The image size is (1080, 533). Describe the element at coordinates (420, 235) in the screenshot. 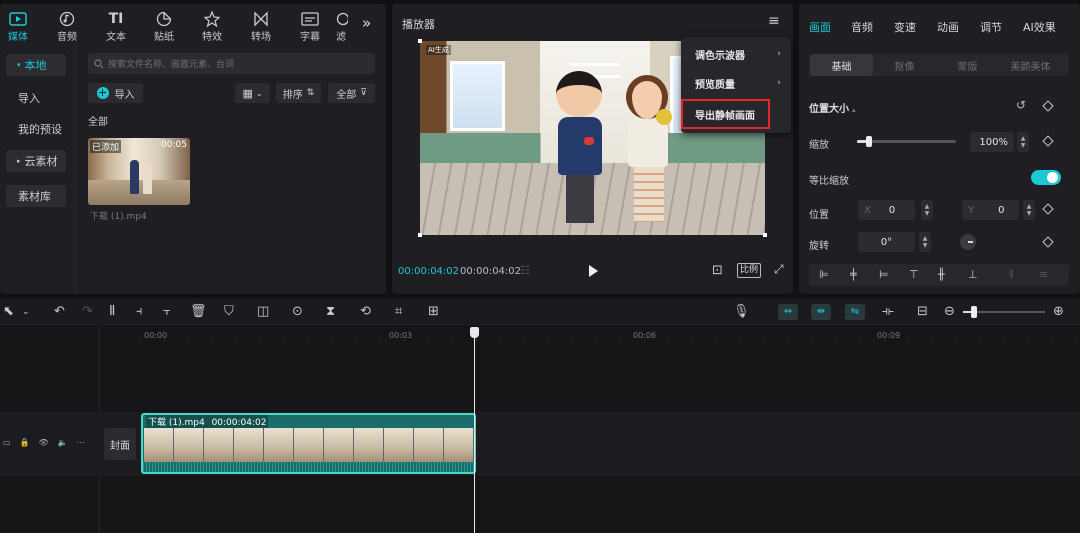

I see `frame-handle-bl` at that location.